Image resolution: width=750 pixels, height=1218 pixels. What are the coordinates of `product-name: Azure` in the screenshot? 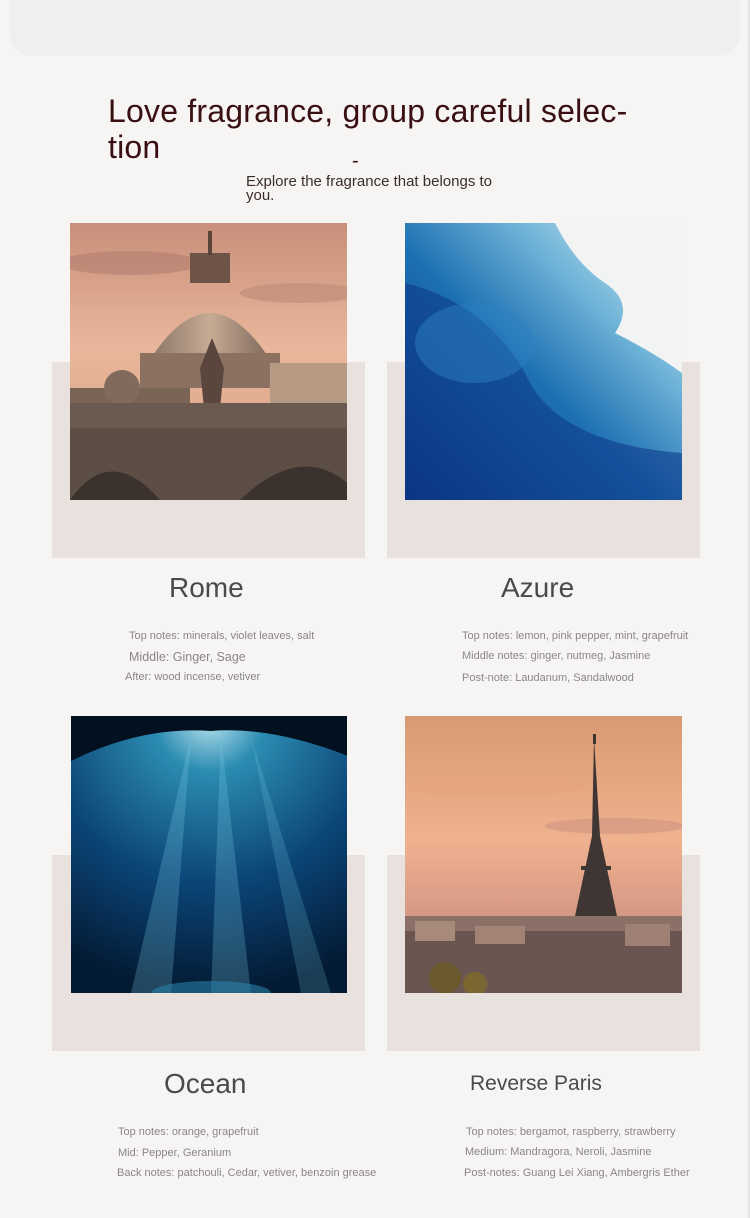 It's located at (538, 587).